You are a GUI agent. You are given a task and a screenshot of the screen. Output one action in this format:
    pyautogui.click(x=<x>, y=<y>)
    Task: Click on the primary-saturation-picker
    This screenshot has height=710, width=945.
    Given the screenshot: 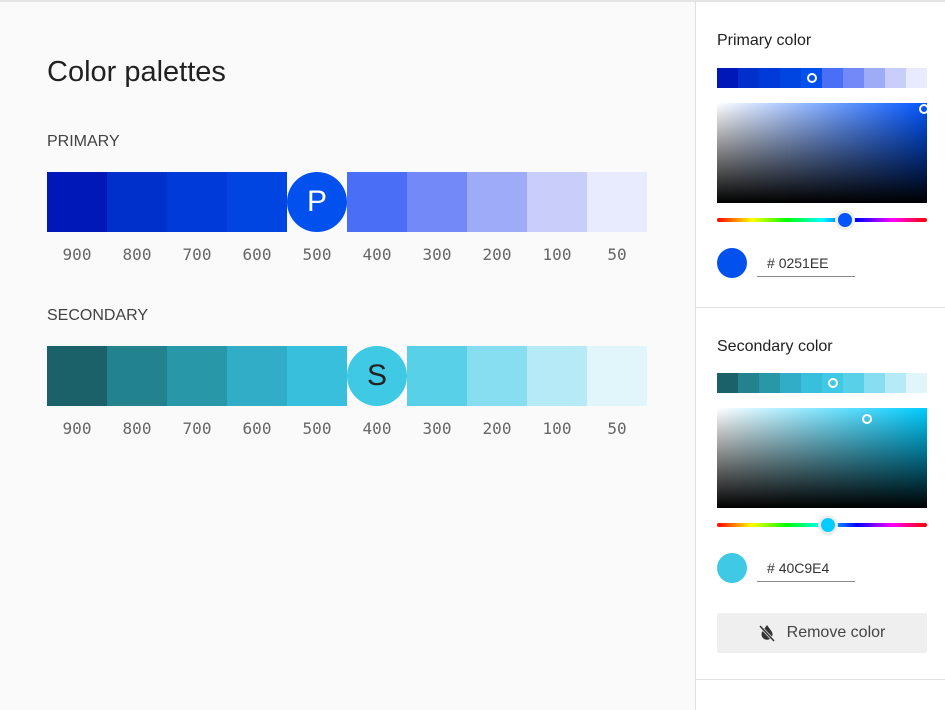 What is the action you would take?
    pyautogui.click(x=823, y=153)
    